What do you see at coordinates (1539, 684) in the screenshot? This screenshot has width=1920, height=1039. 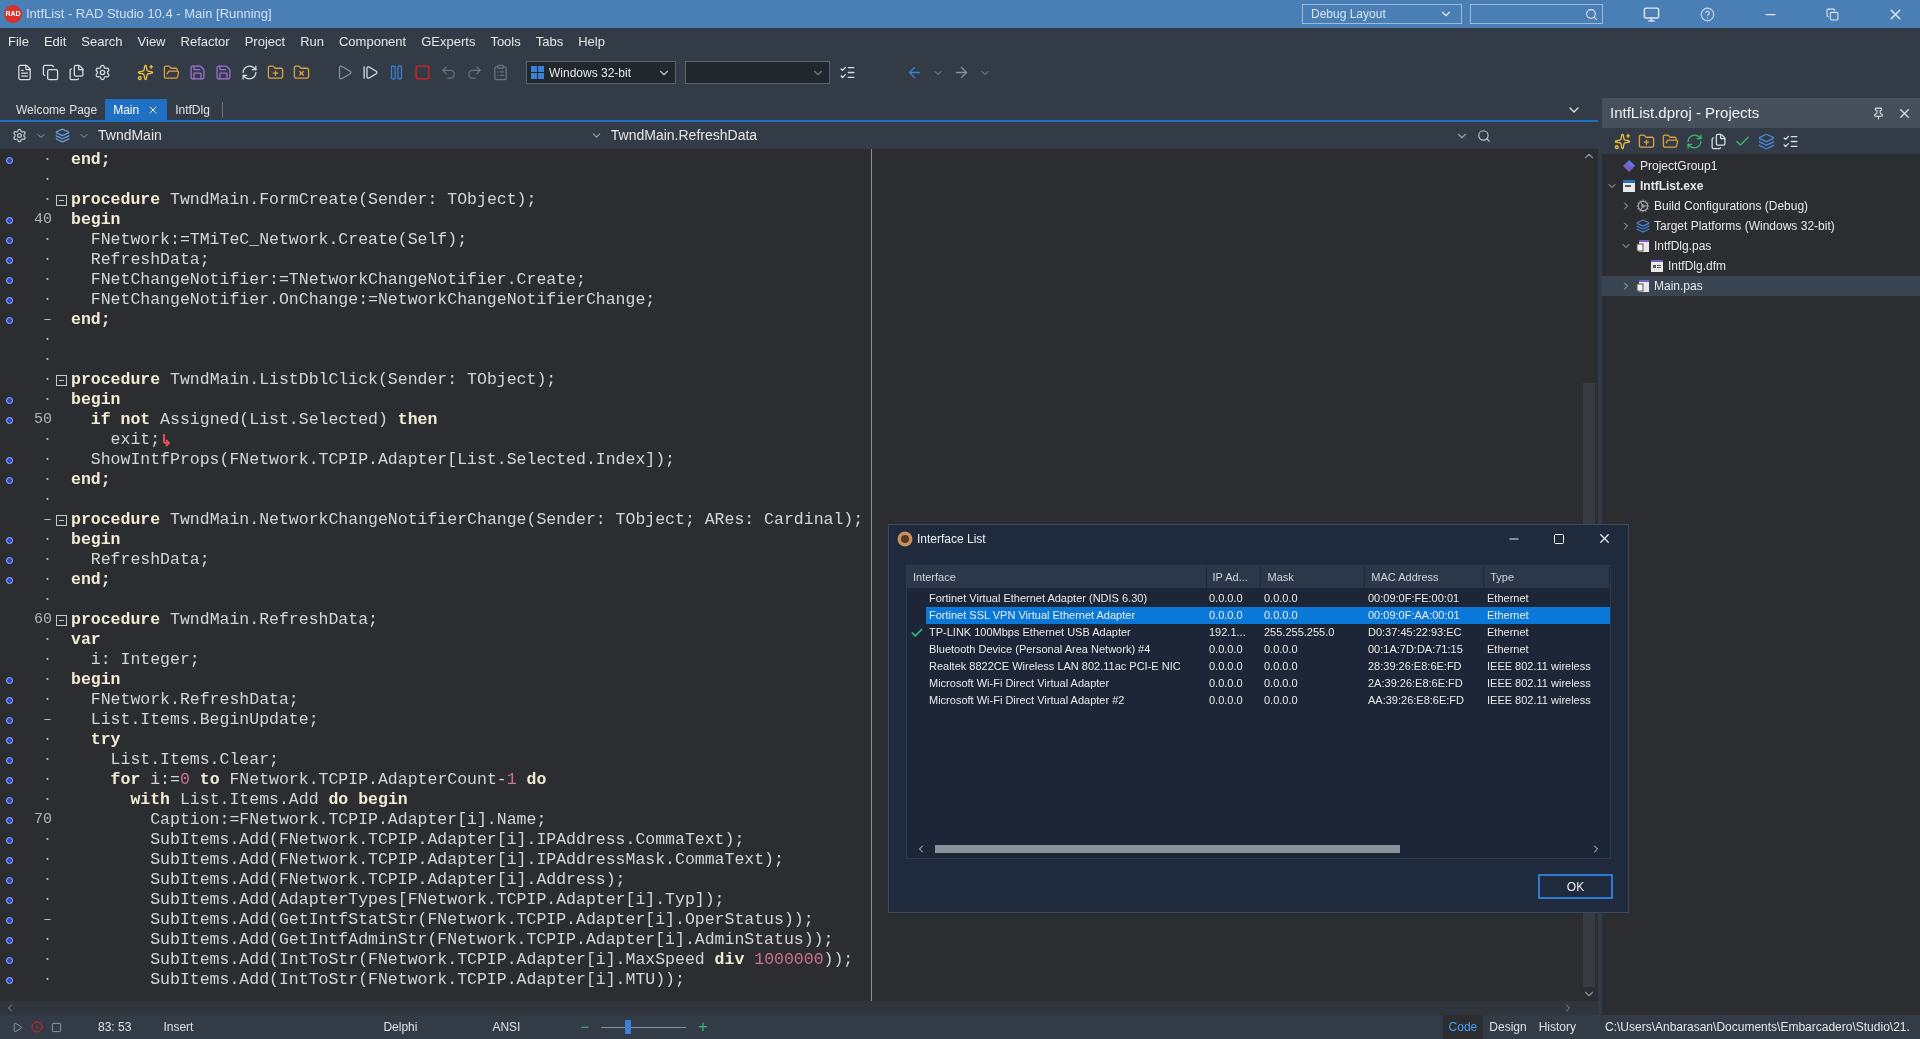 I see `list-cell-text: IEEE 802.11 wireless` at bounding box center [1539, 684].